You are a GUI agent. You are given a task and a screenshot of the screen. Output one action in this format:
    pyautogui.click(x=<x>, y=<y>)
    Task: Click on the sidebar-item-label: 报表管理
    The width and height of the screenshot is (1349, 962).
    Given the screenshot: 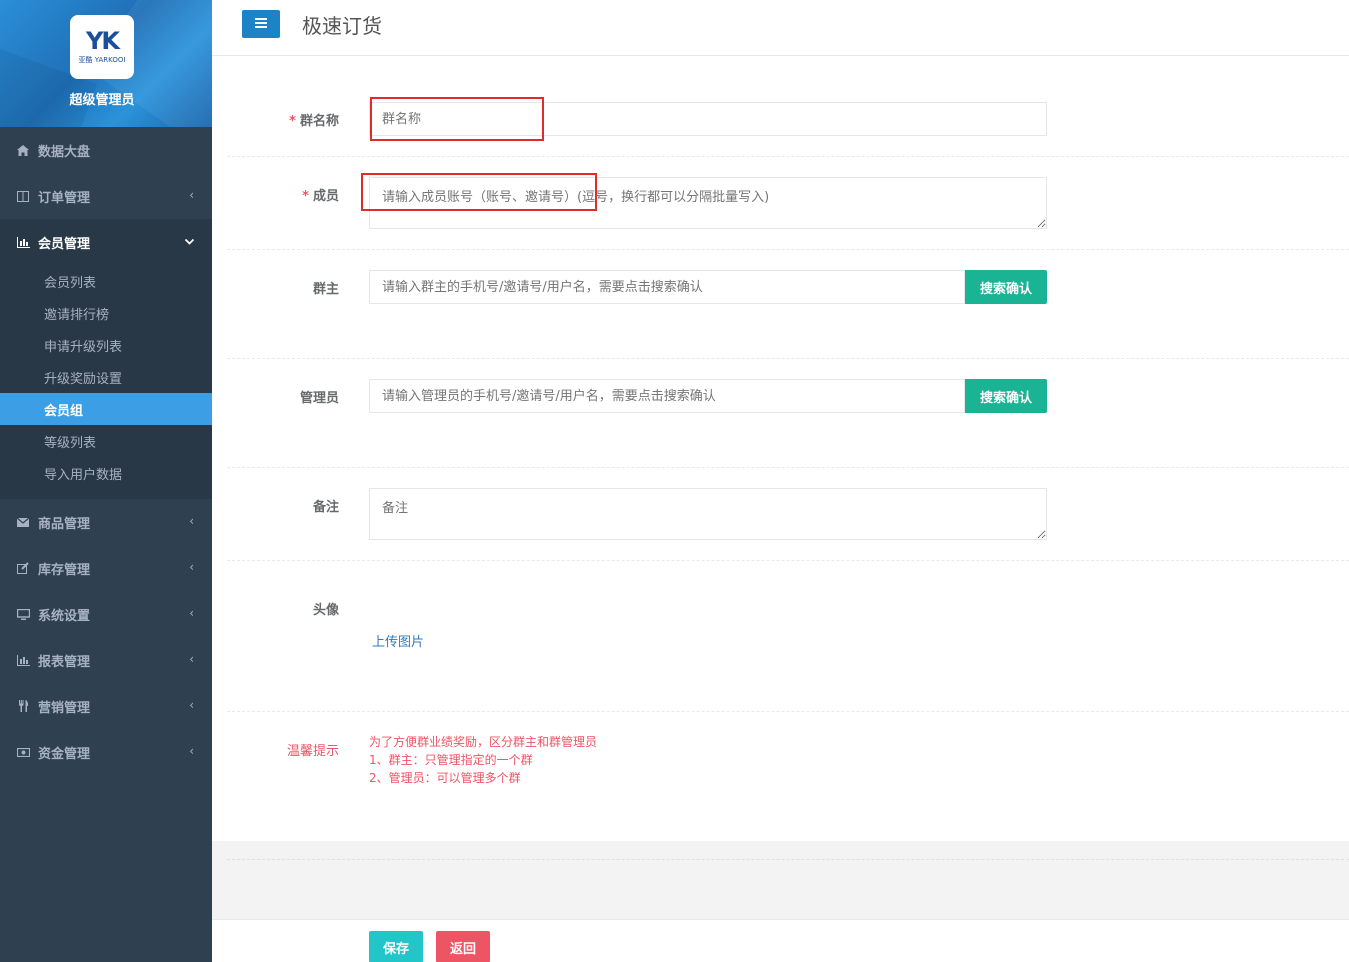 What is the action you would take?
    pyautogui.click(x=64, y=662)
    